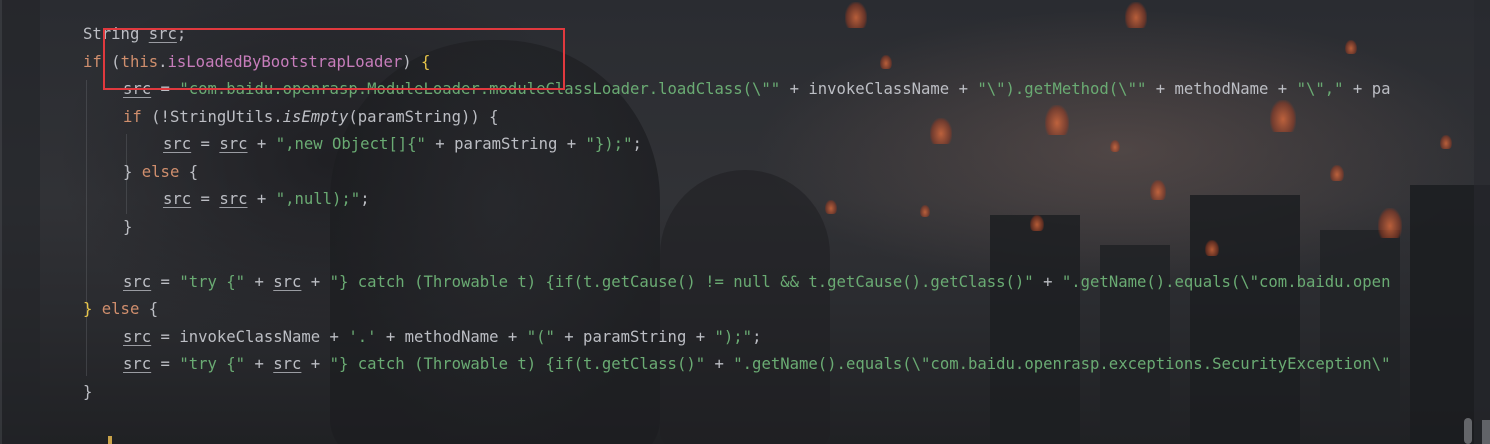 The width and height of the screenshot is (1490, 444). I want to click on code-token: "} catch (Throwable t) {if(t.getClass()", so click(517, 364).